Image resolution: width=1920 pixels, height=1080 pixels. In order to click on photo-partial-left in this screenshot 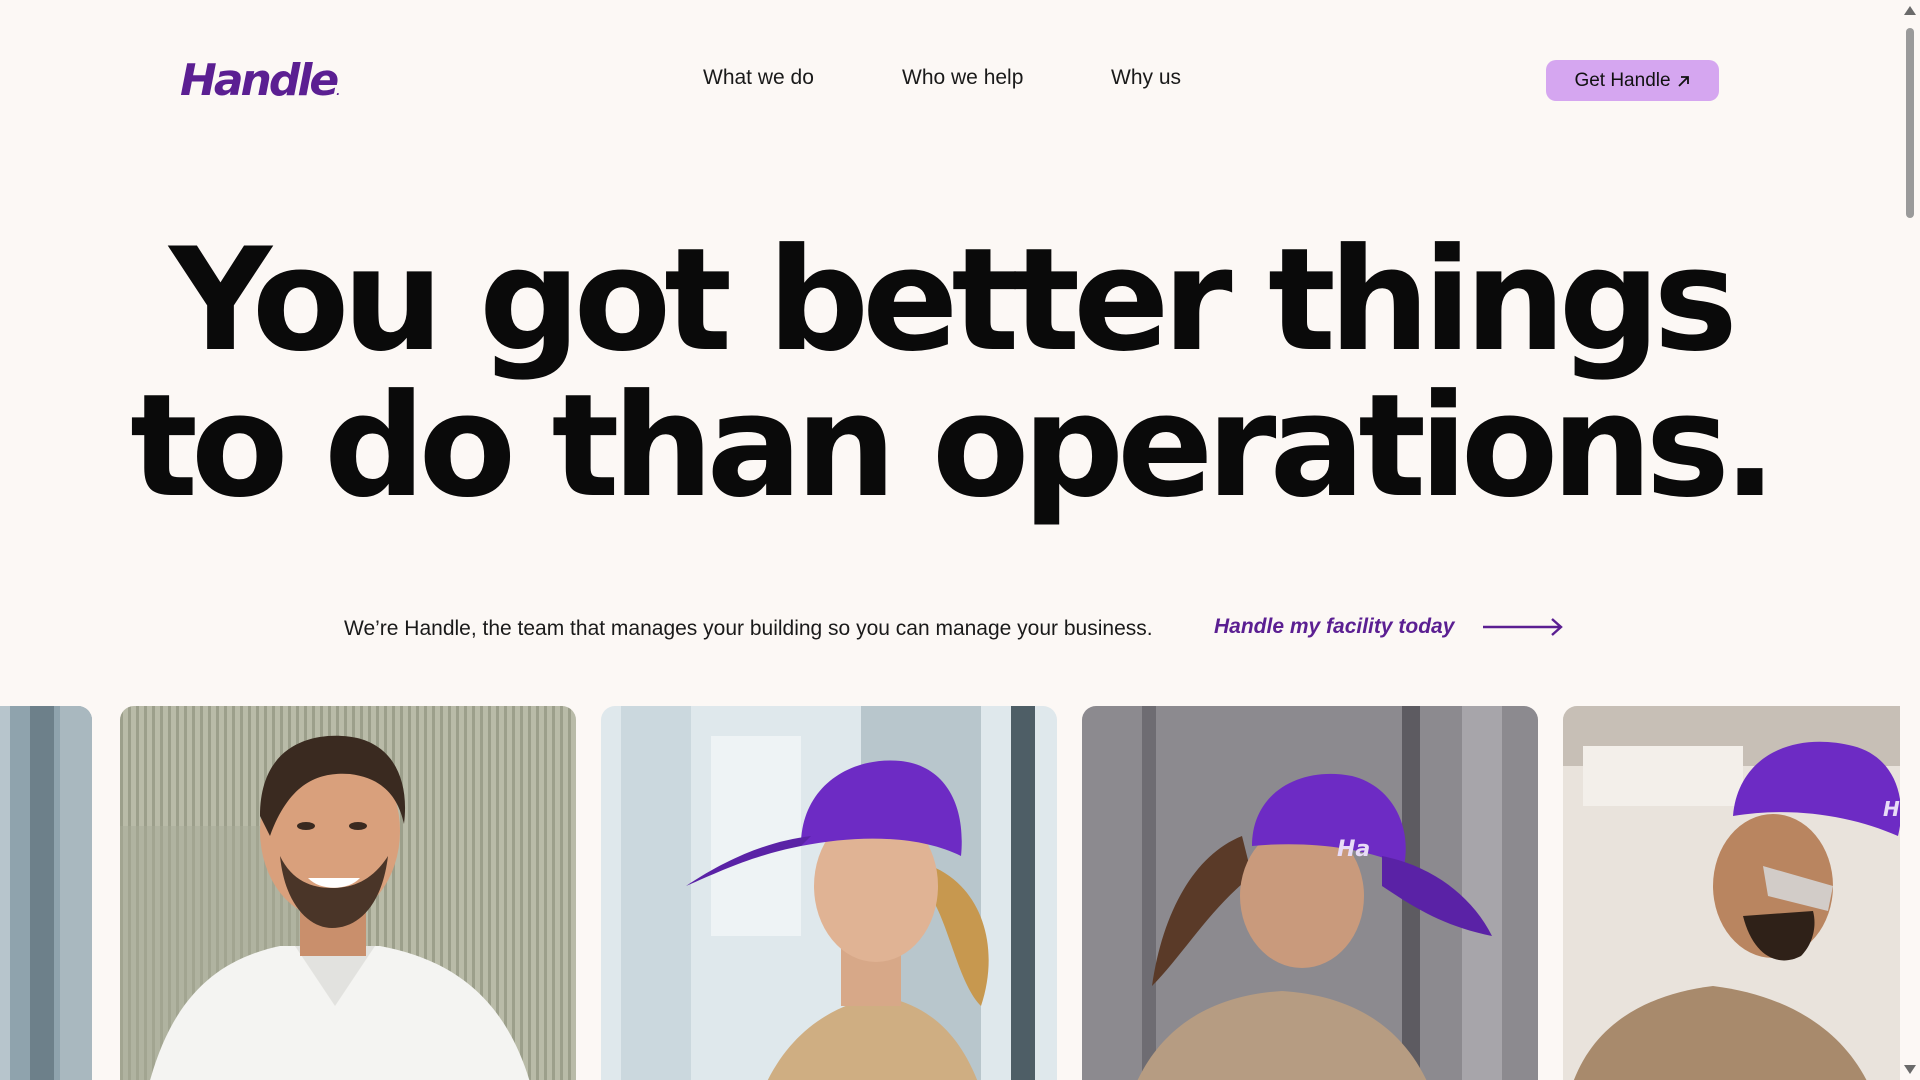, I will do `click(46, 893)`.